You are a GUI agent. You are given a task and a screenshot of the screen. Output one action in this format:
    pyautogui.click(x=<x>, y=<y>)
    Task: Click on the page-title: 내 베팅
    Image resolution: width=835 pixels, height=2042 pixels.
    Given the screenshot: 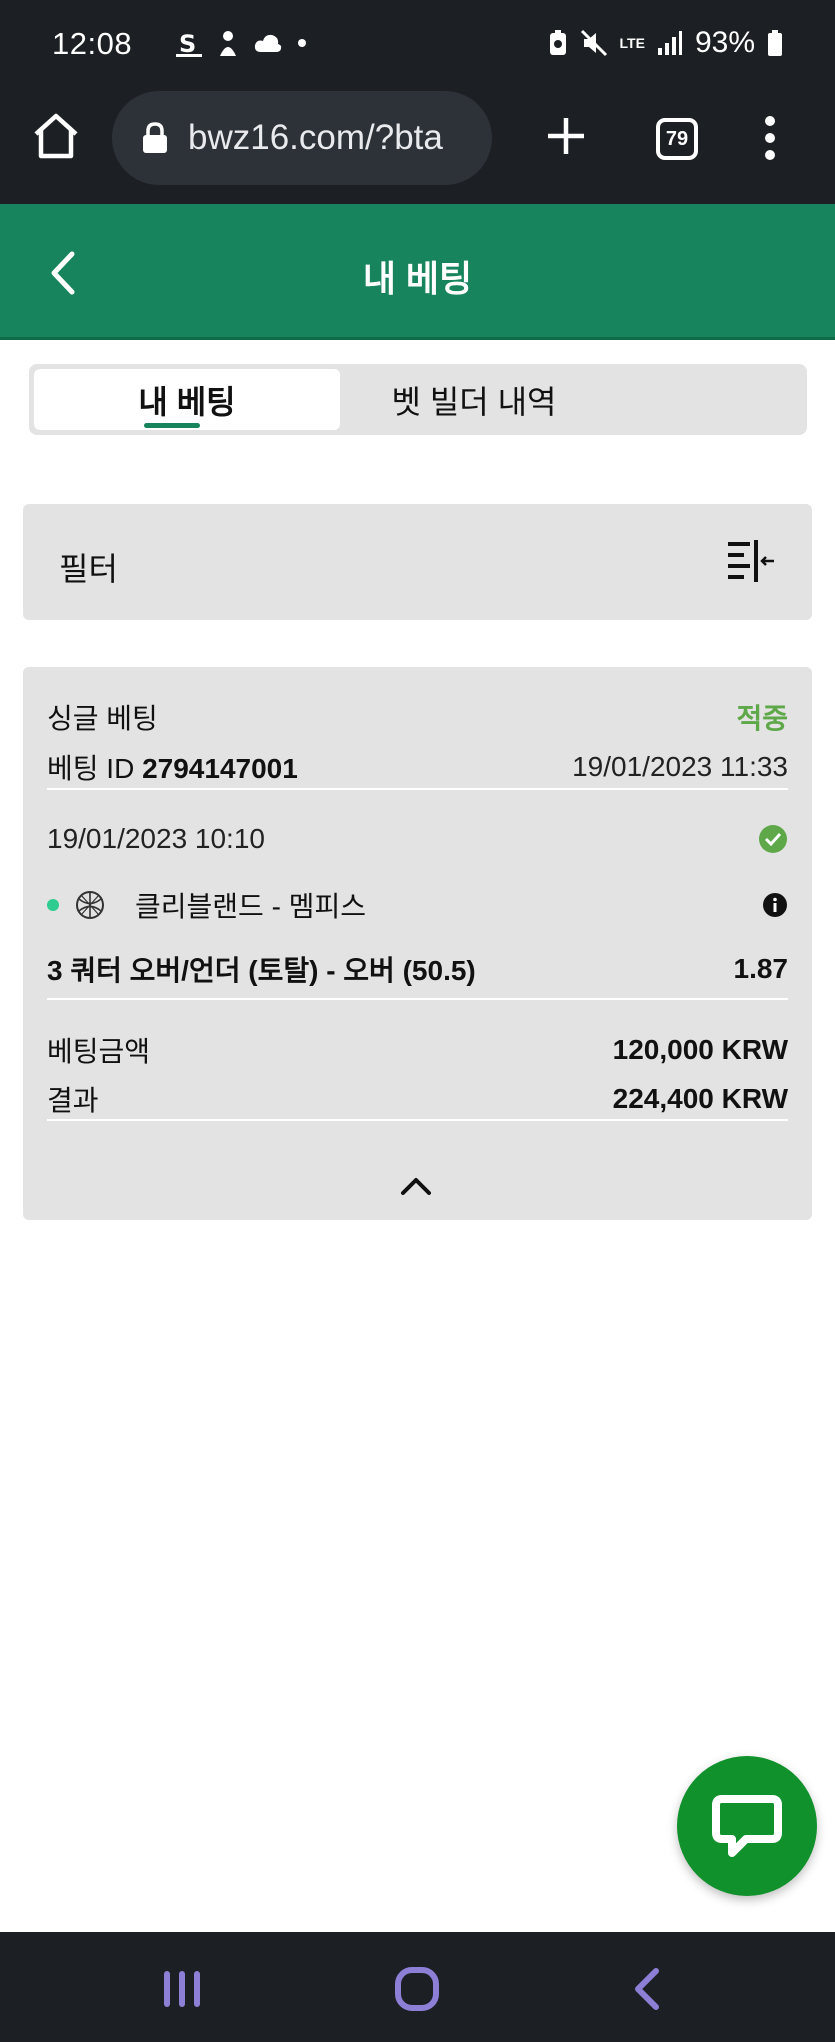 What is the action you would take?
    pyautogui.click(x=417, y=278)
    